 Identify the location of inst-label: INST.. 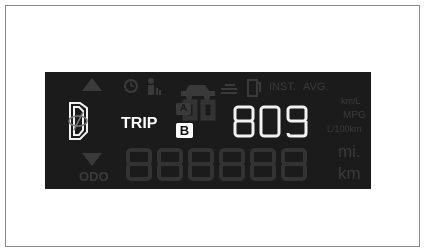
(282, 87).